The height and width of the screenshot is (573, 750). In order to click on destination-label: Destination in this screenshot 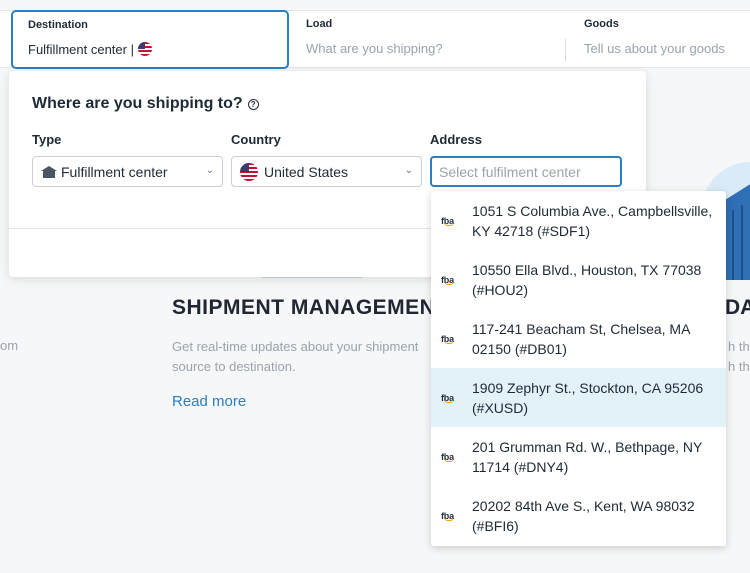, I will do `click(58, 25)`.